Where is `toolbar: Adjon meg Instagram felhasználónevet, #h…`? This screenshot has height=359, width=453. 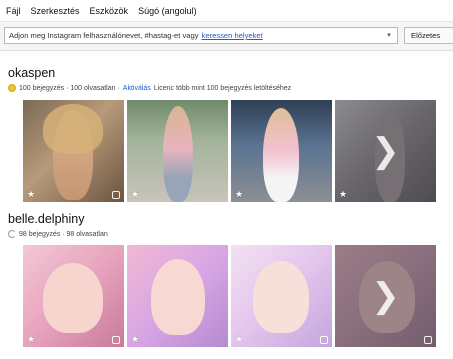 toolbar: Adjon meg Instagram felhasználónevet, #h… is located at coordinates (226, 36).